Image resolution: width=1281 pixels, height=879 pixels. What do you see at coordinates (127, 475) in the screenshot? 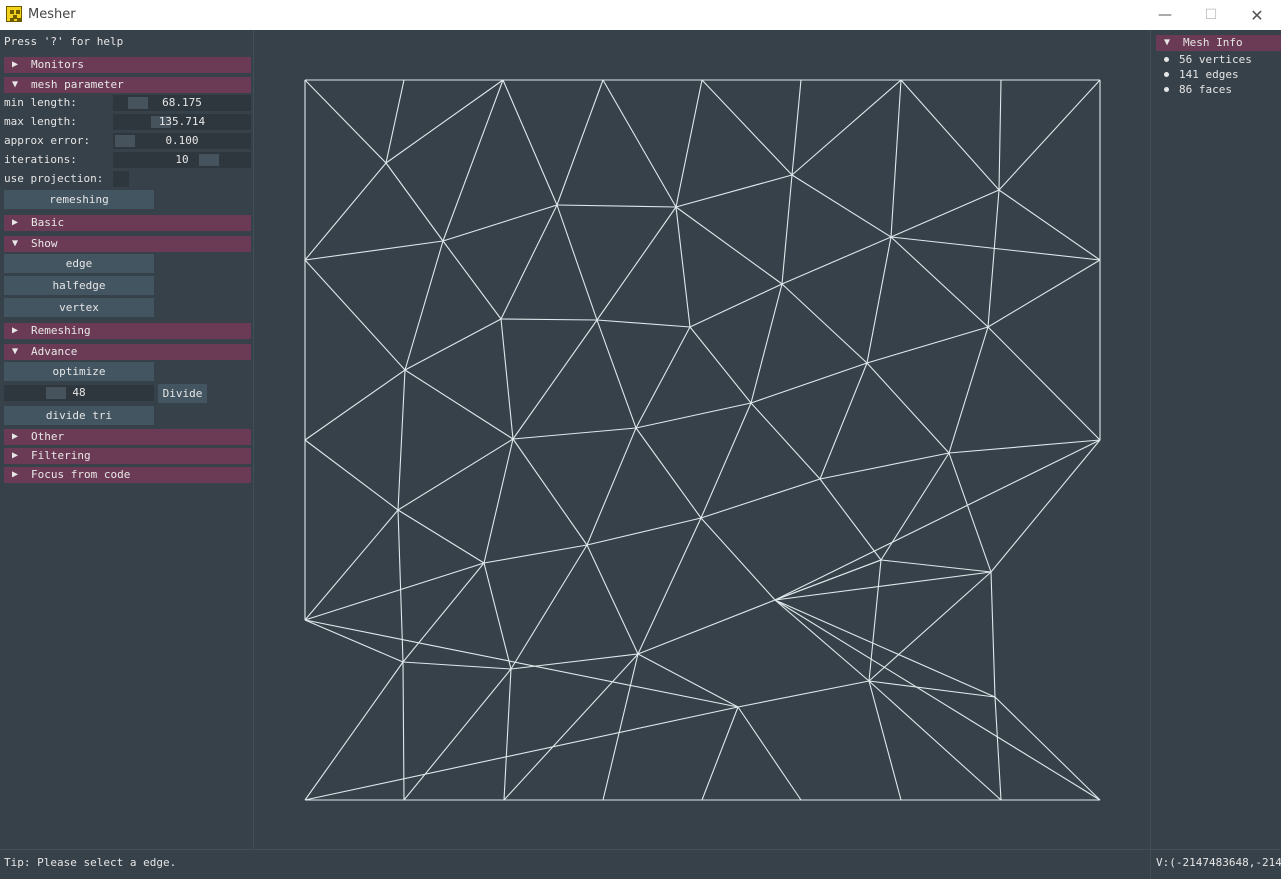
I see `section-focus-from-code: ▶ Focus from code` at bounding box center [127, 475].